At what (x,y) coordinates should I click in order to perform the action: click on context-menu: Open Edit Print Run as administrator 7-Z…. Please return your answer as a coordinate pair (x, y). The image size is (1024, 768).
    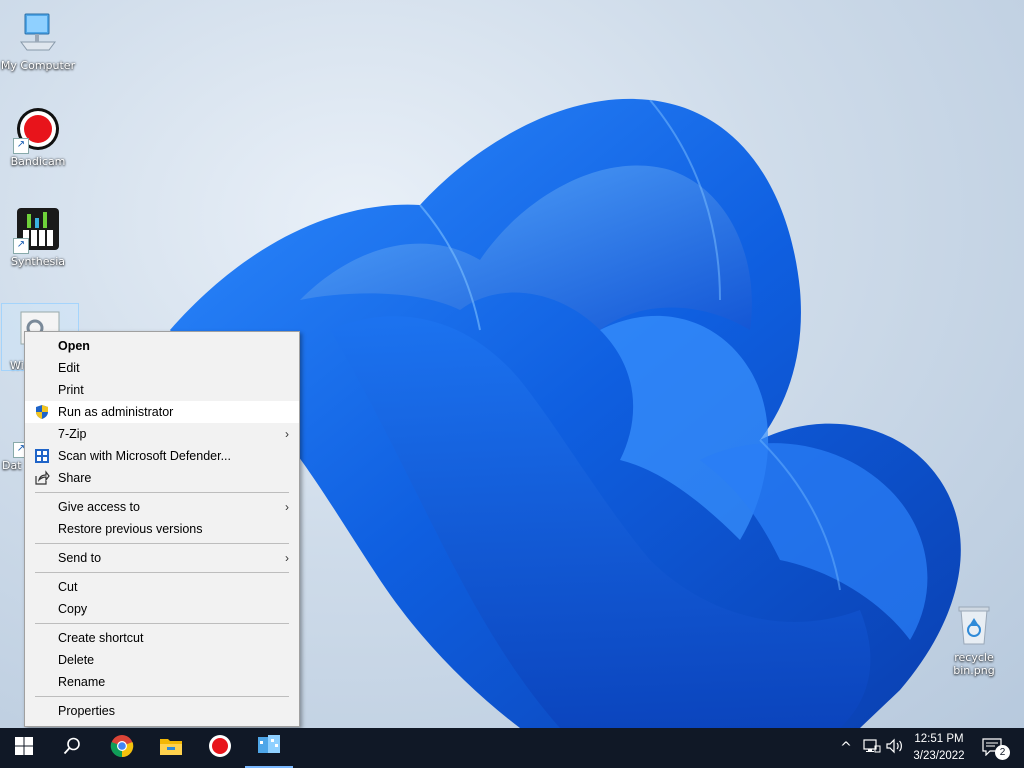
    Looking at the image, I should click on (162, 529).